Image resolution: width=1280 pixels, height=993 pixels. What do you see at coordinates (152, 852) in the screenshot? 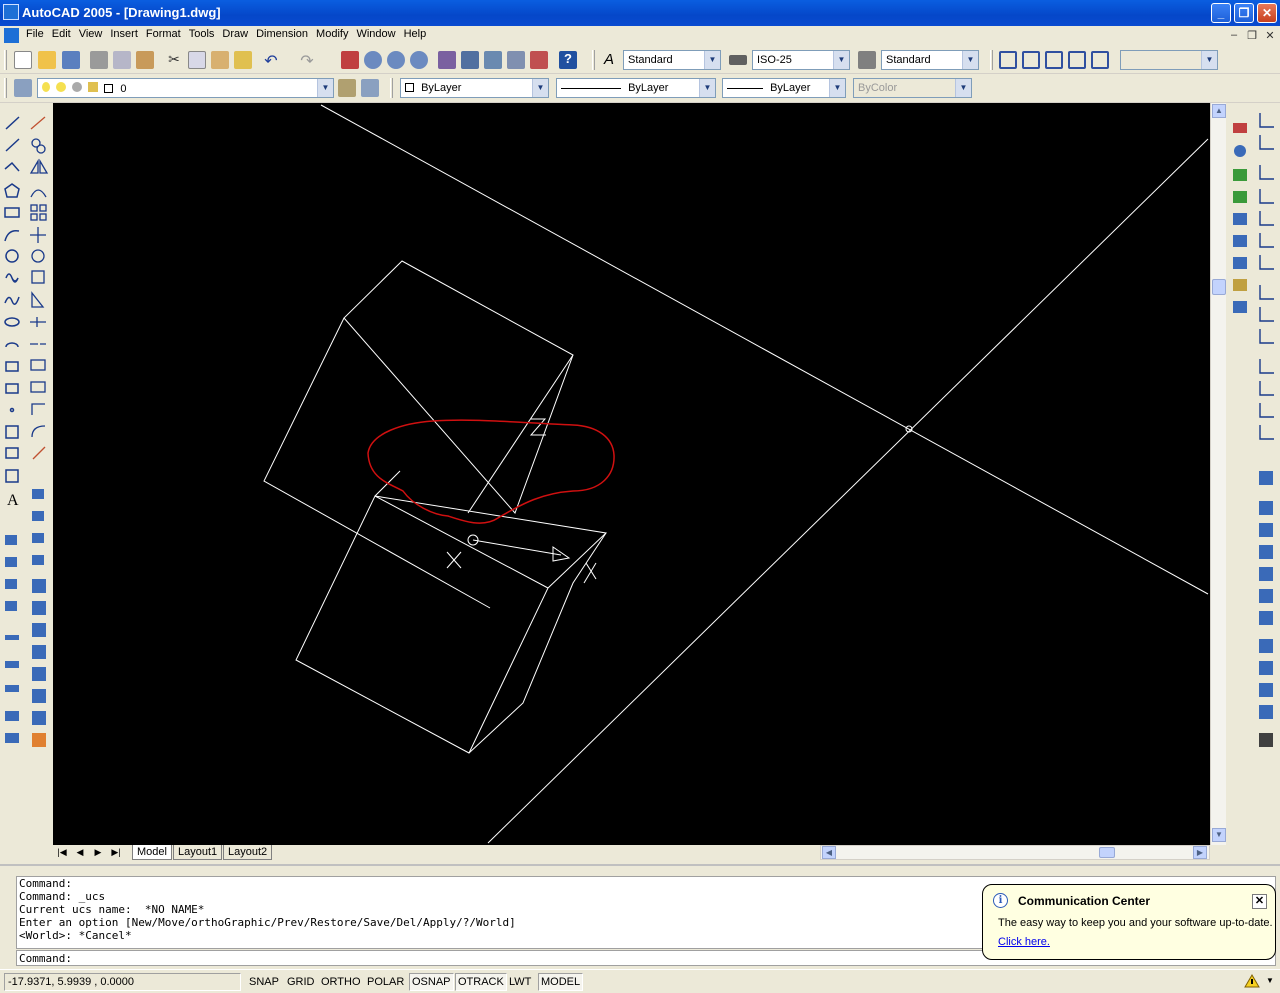
I see `tab-model: Model` at bounding box center [152, 852].